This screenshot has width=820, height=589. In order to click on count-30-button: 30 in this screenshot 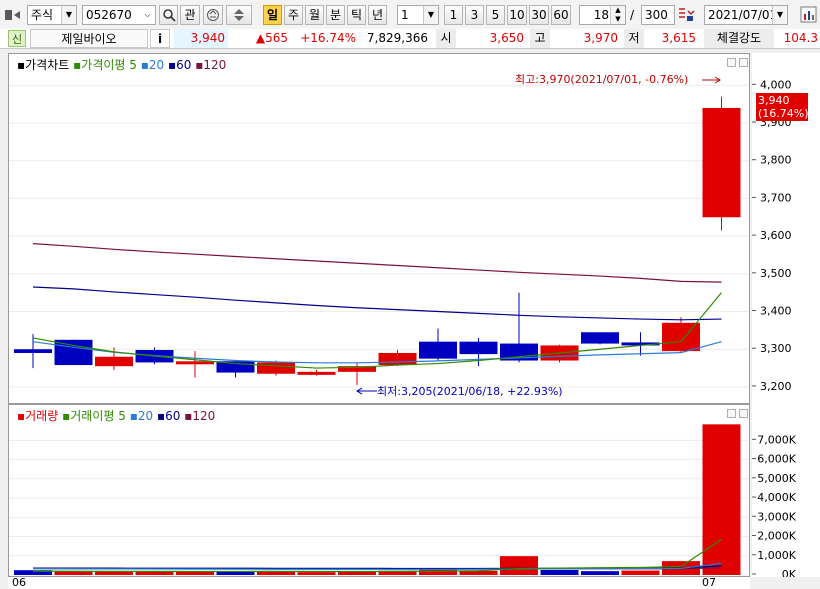, I will do `click(539, 15)`.